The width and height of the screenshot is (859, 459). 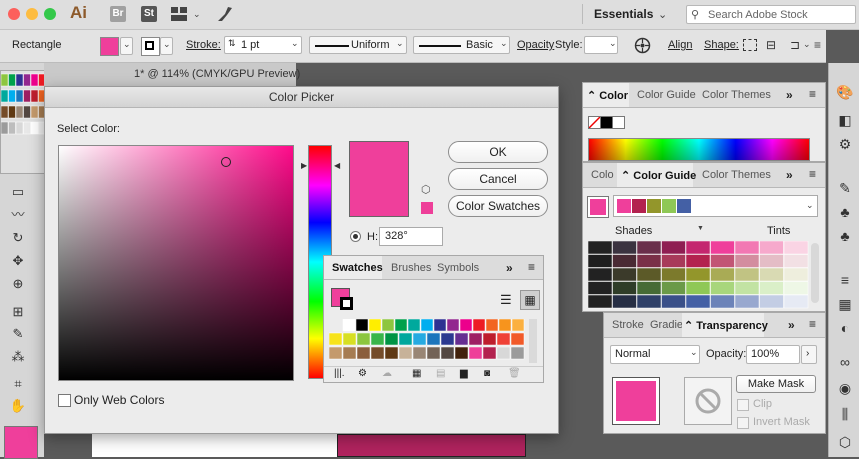 What do you see at coordinates (666, 325) in the screenshot?
I see `tab-gradient: Gradie` at bounding box center [666, 325].